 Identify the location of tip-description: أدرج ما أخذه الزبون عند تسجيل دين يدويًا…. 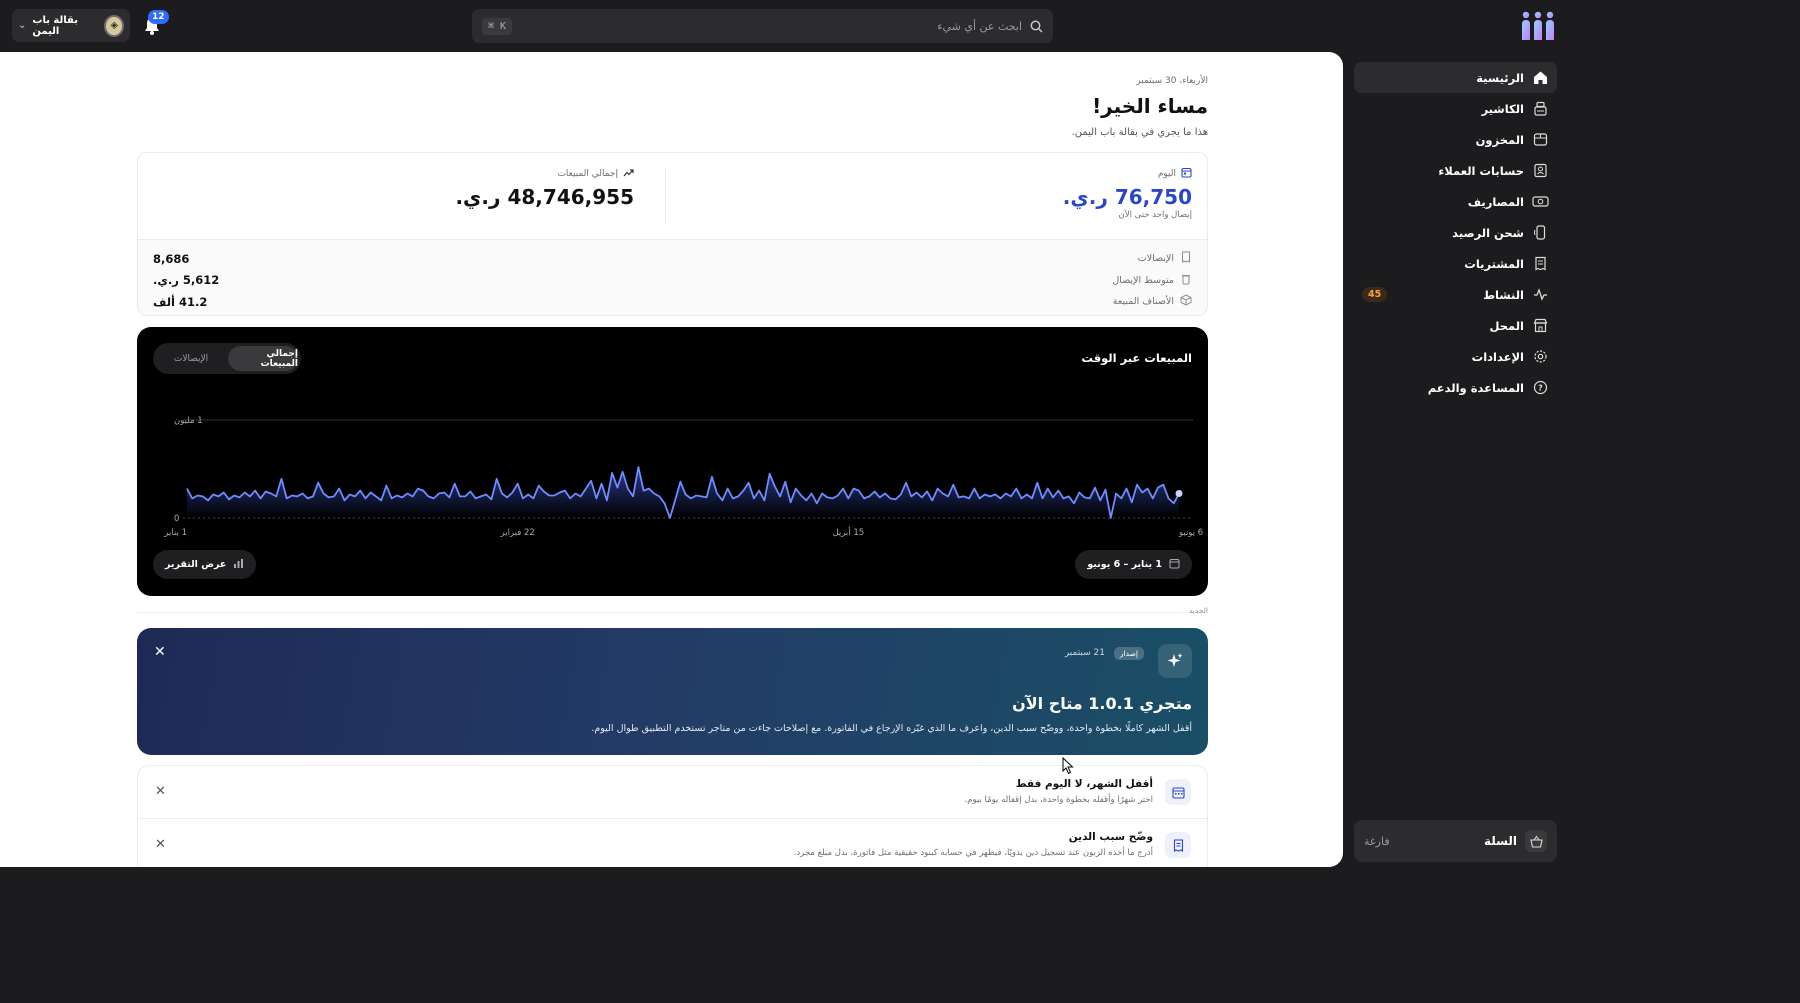
(973, 853).